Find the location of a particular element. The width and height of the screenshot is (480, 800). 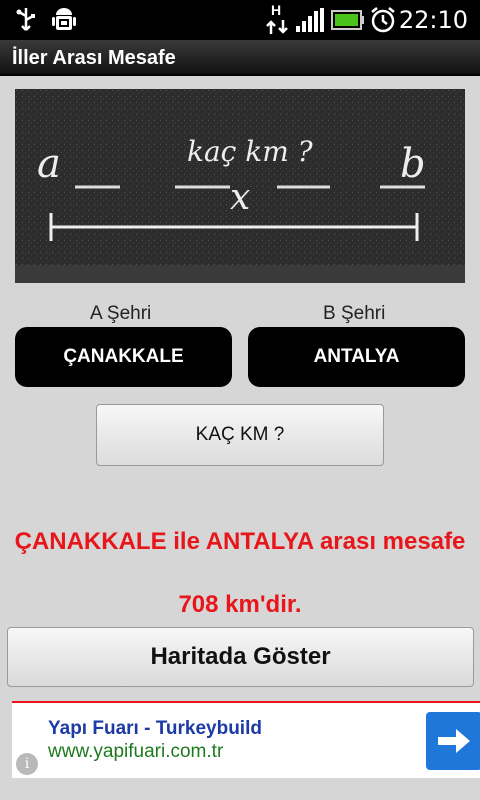

ad-info-icon: i is located at coordinates (27, 764).